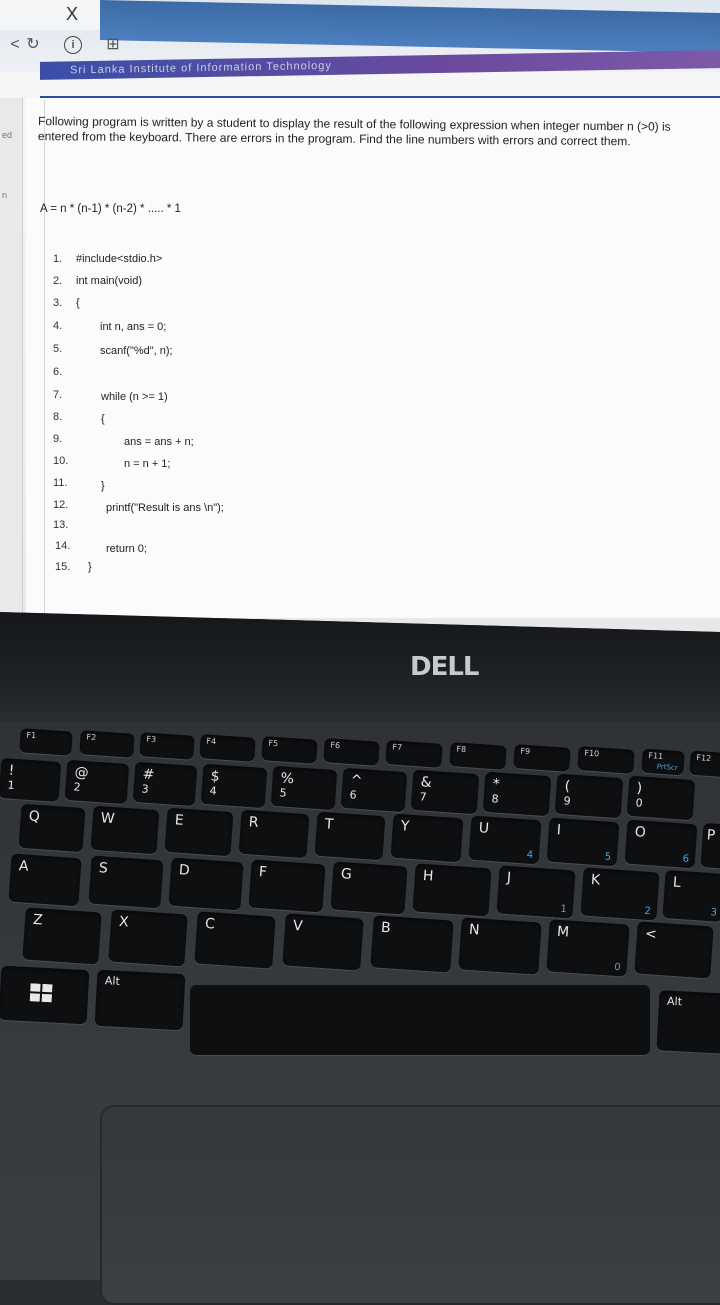  I want to click on line-number: 3., so click(58, 303).